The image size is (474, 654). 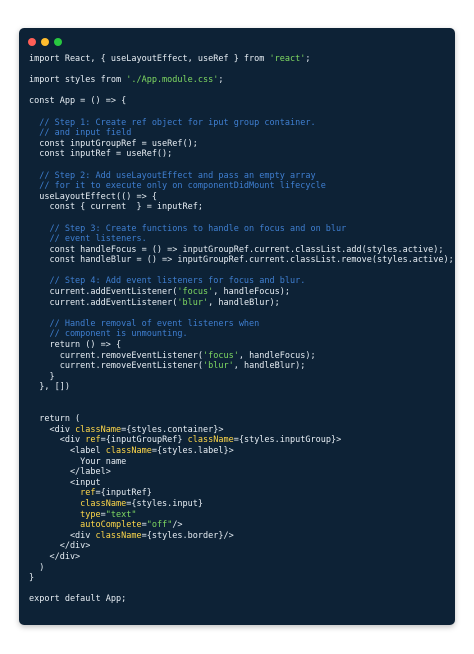 What do you see at coordinates (287, 59) in the screenshot?
I see `code-token: 'react'` at bounding box center [287, 59].